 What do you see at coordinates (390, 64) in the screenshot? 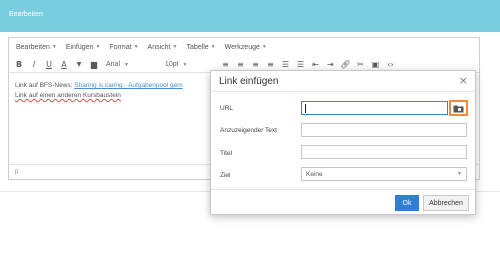
I see `code-icon: ‹›` at bounding box center [390, 64].